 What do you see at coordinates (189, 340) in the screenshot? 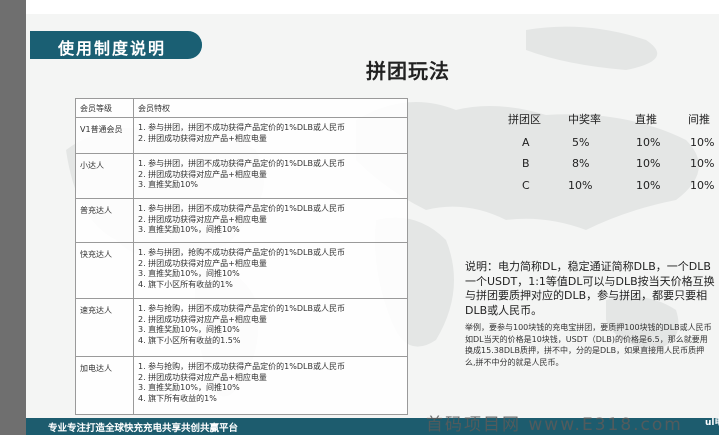
I see `perk-line: 4. 旗下小区所有收益的1.5%` at bounding box center [189, 340].